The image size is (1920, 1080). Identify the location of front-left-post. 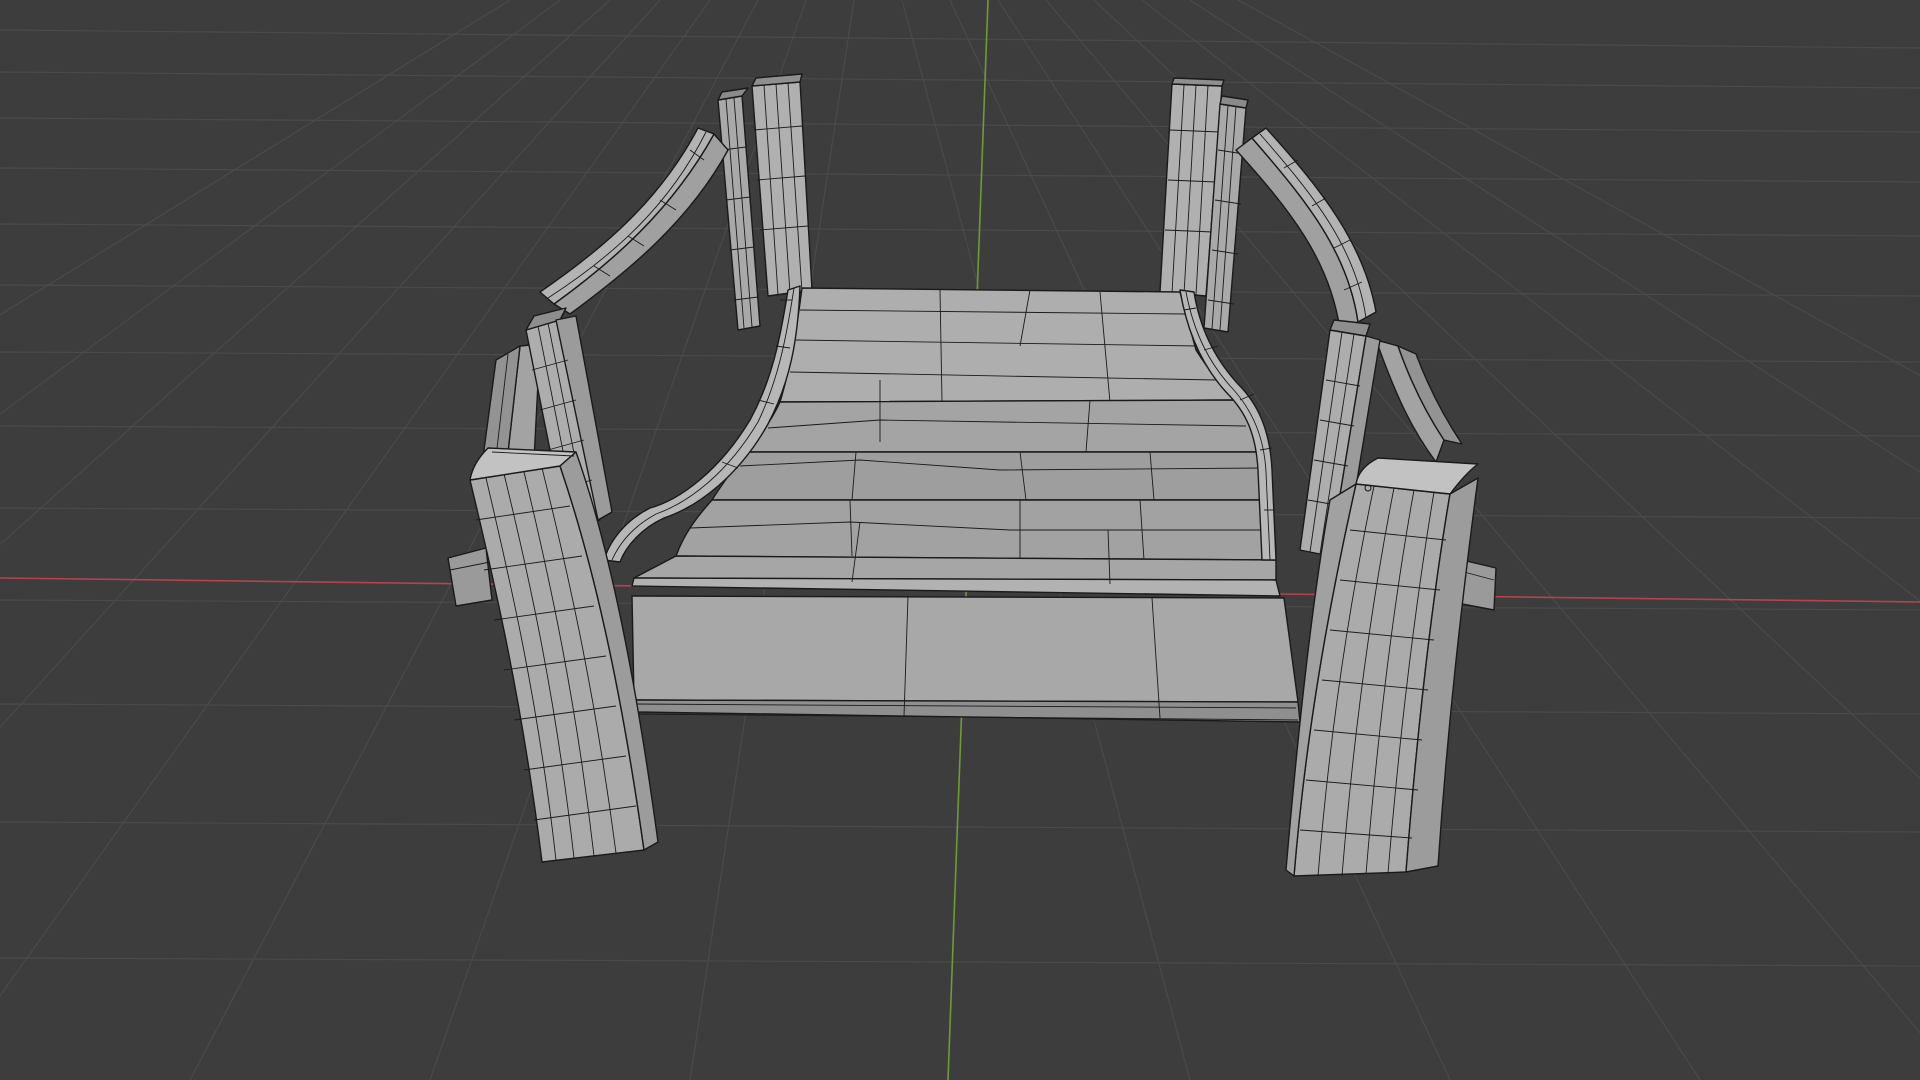
(564, 655).